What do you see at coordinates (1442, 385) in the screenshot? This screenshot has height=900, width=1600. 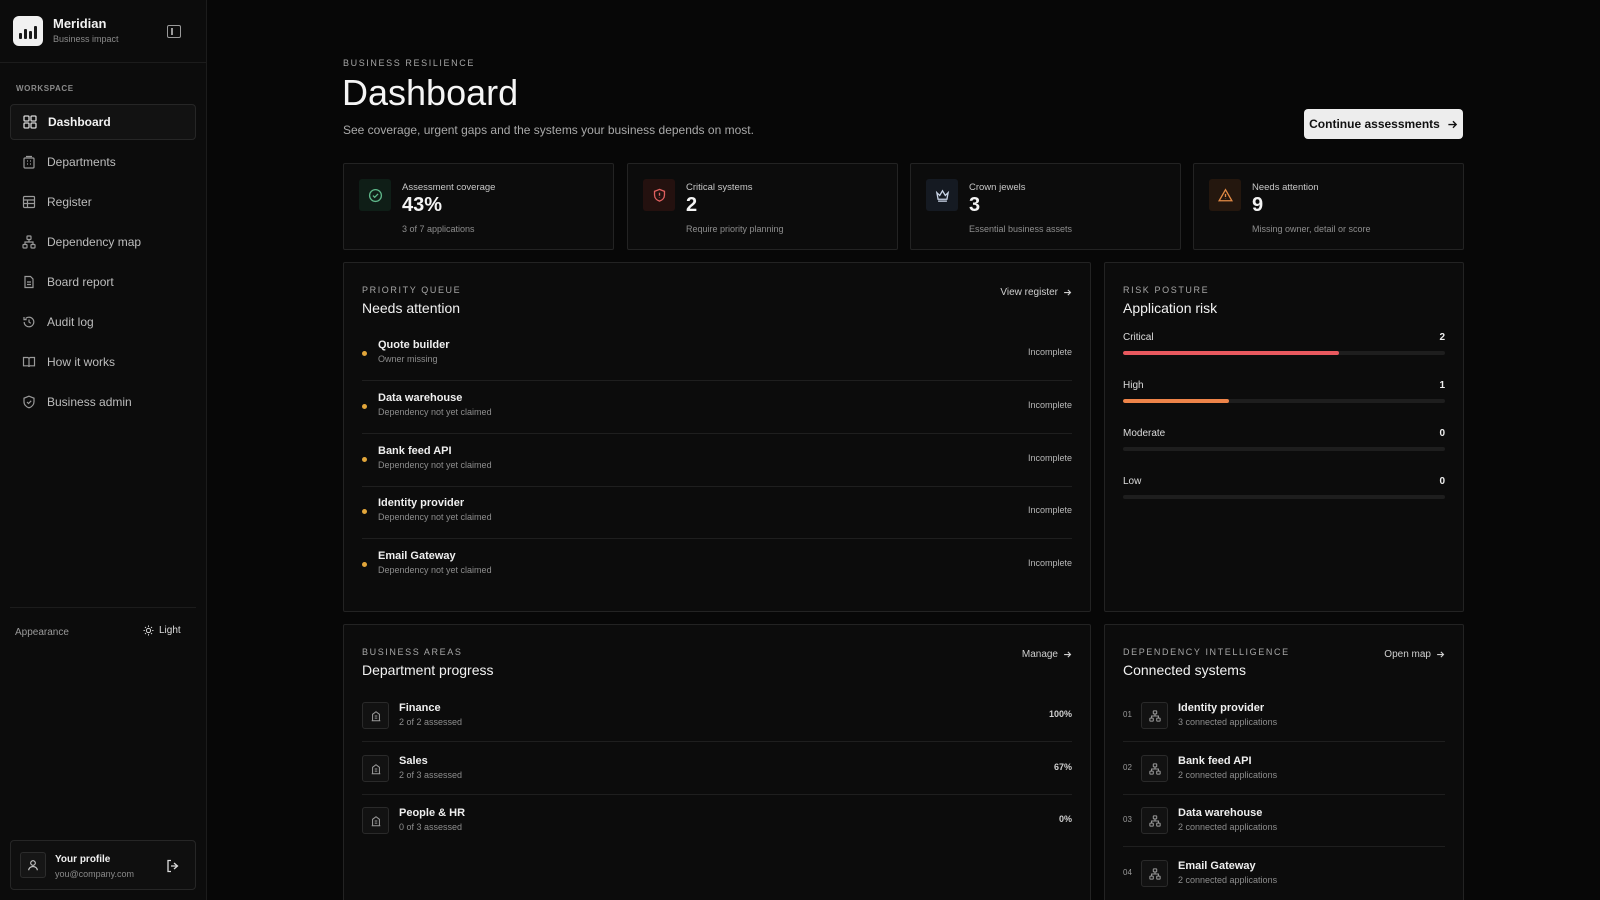 I see `risk-count: 1` at bounding box center [1442, 385].